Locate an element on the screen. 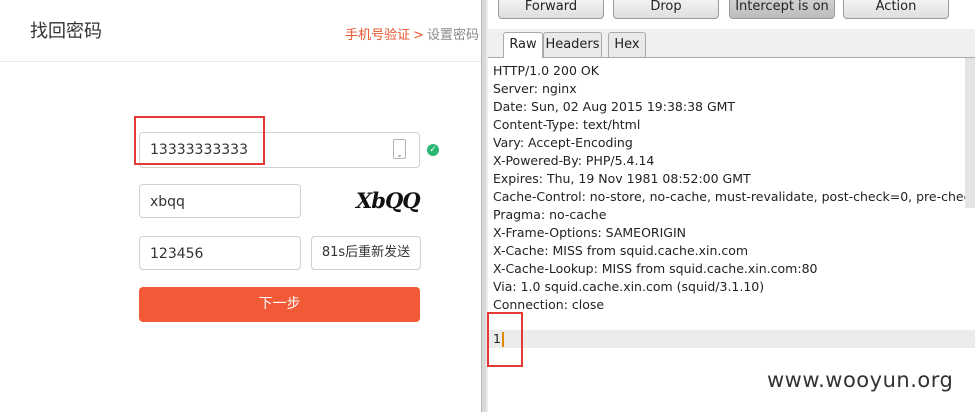 The image size is (975, 412). response-line: Vary: Accept-Encoding is located at coordinates (563, 142).